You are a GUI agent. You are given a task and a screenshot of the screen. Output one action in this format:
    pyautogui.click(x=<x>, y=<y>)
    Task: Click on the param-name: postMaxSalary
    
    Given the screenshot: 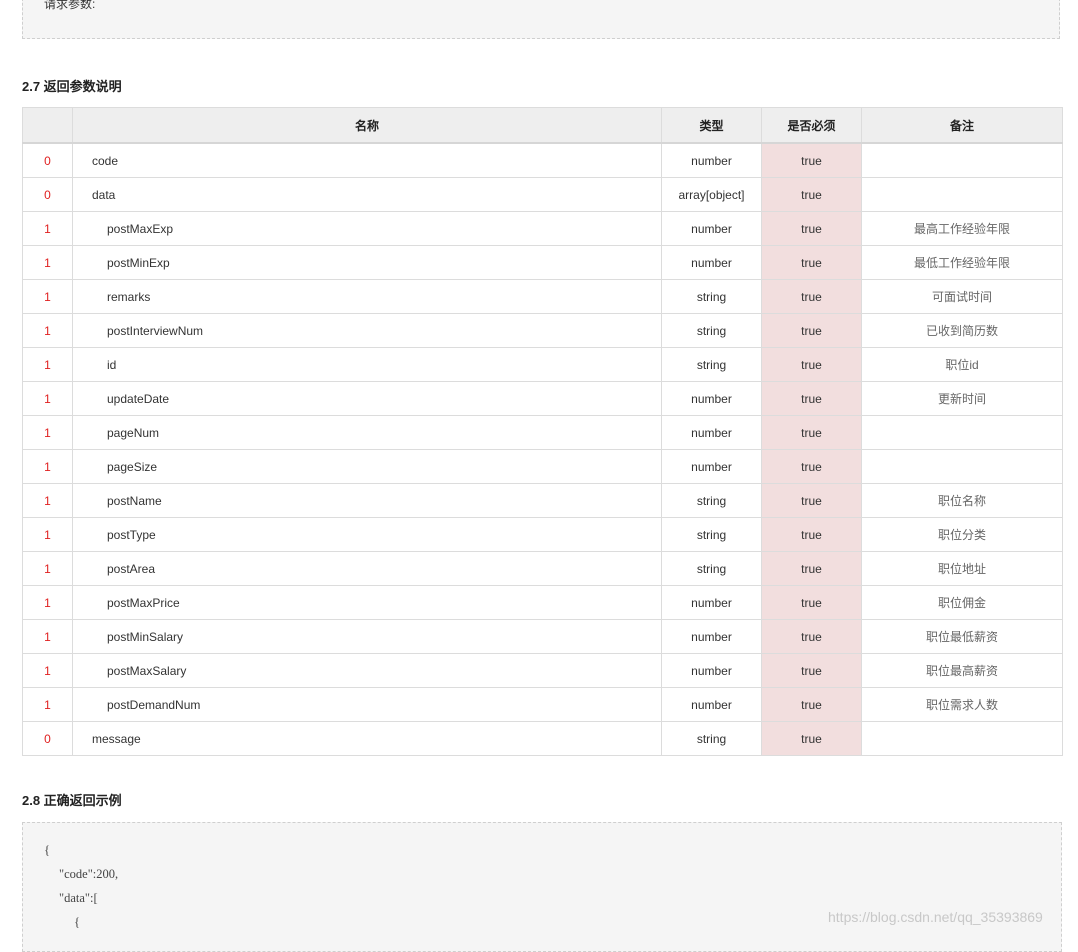 What is the action you would take?
    pyautogui.click(x=147, y=670)
    